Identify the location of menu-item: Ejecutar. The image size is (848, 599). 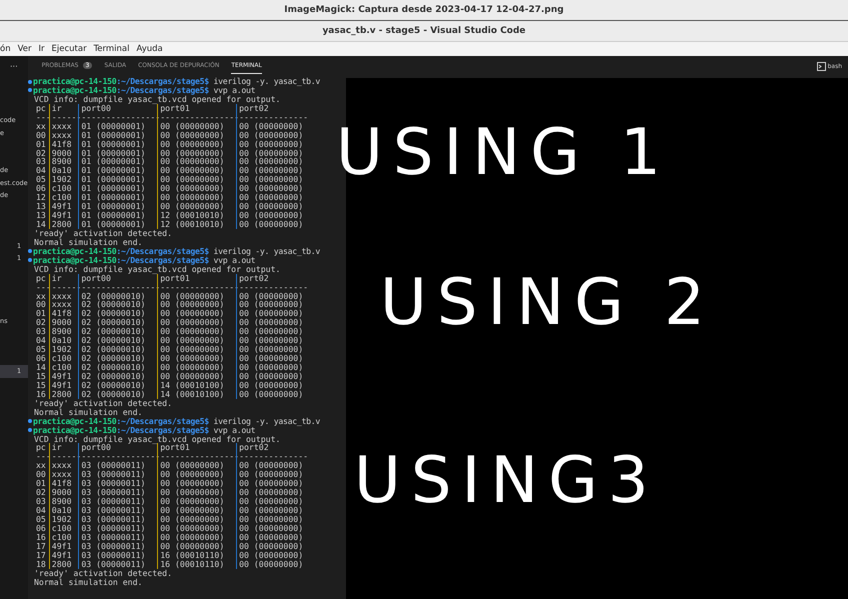
(69, 49).